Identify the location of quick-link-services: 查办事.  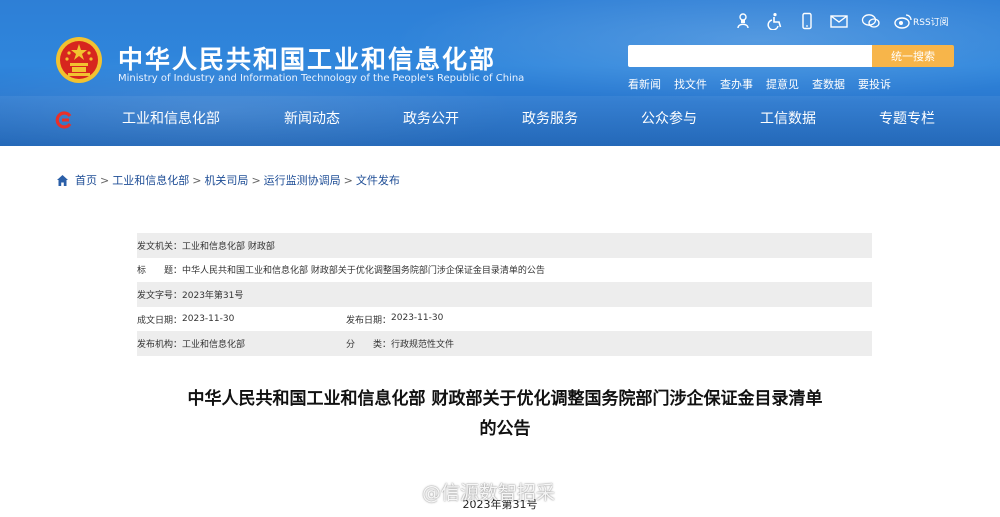
(736, 84).